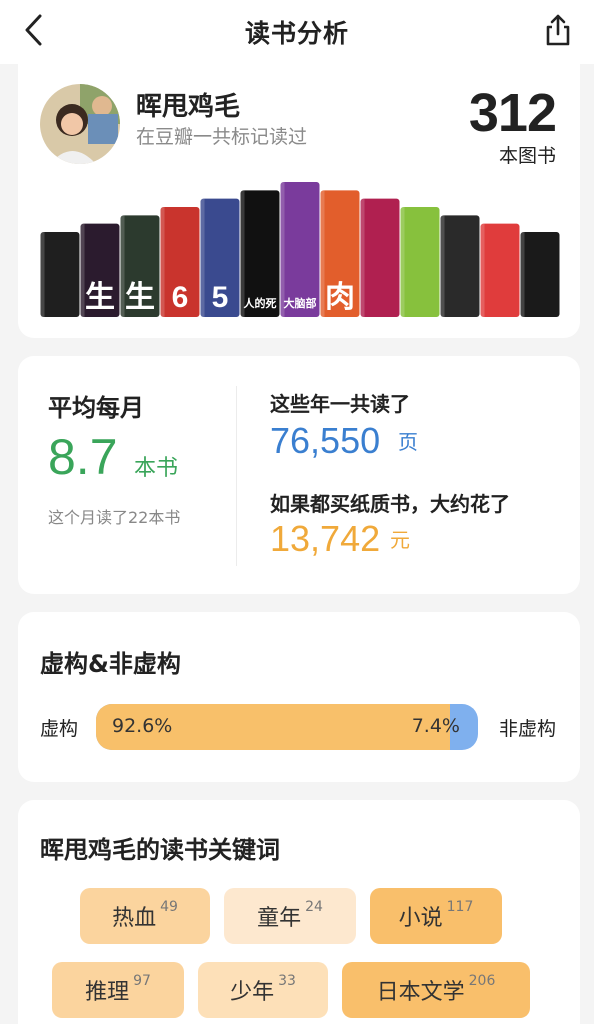 This screenshot has width=594, height=1024. I want to click on avatar-image, so click(80, 124).